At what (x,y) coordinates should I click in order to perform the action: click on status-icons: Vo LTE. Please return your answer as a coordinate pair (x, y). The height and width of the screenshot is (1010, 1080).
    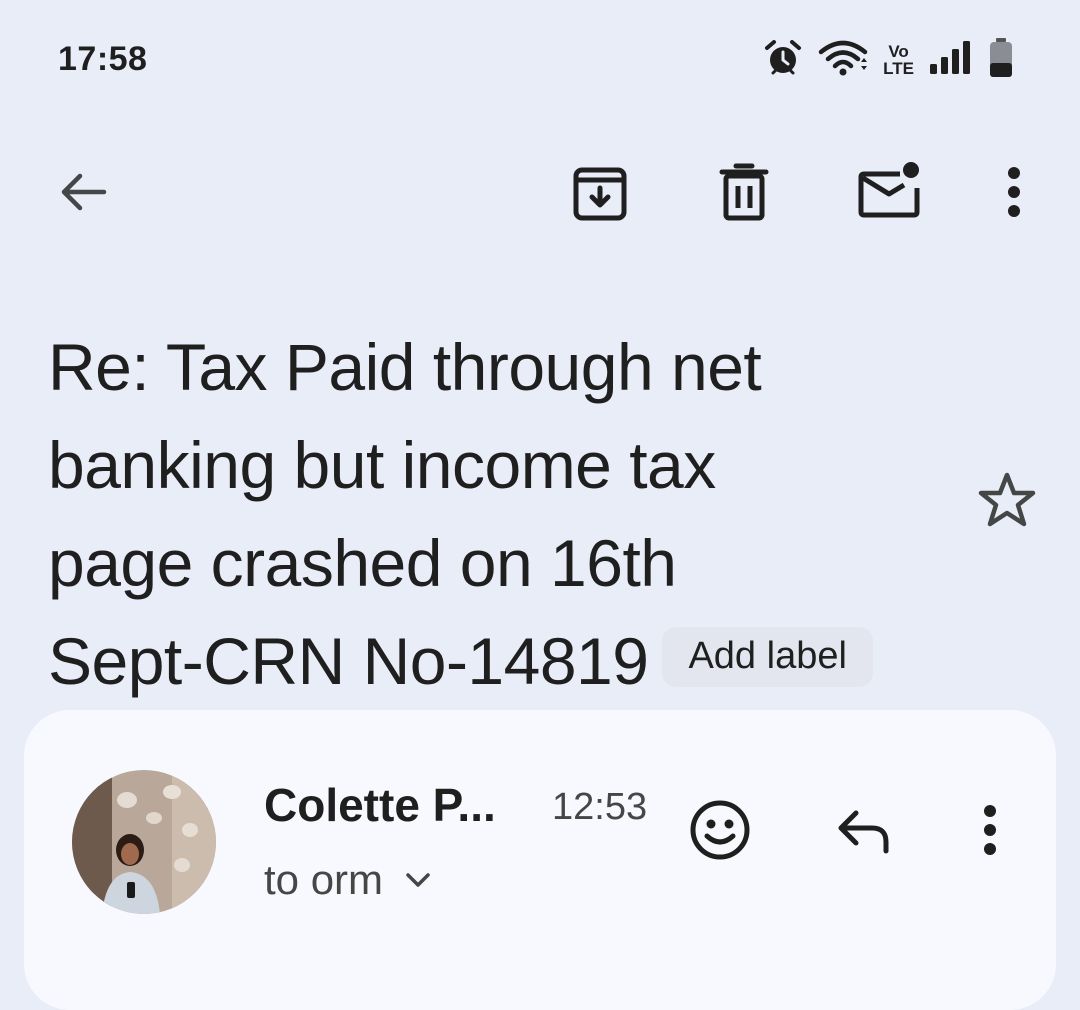
    Looking at the image, I should click on (888, 60).